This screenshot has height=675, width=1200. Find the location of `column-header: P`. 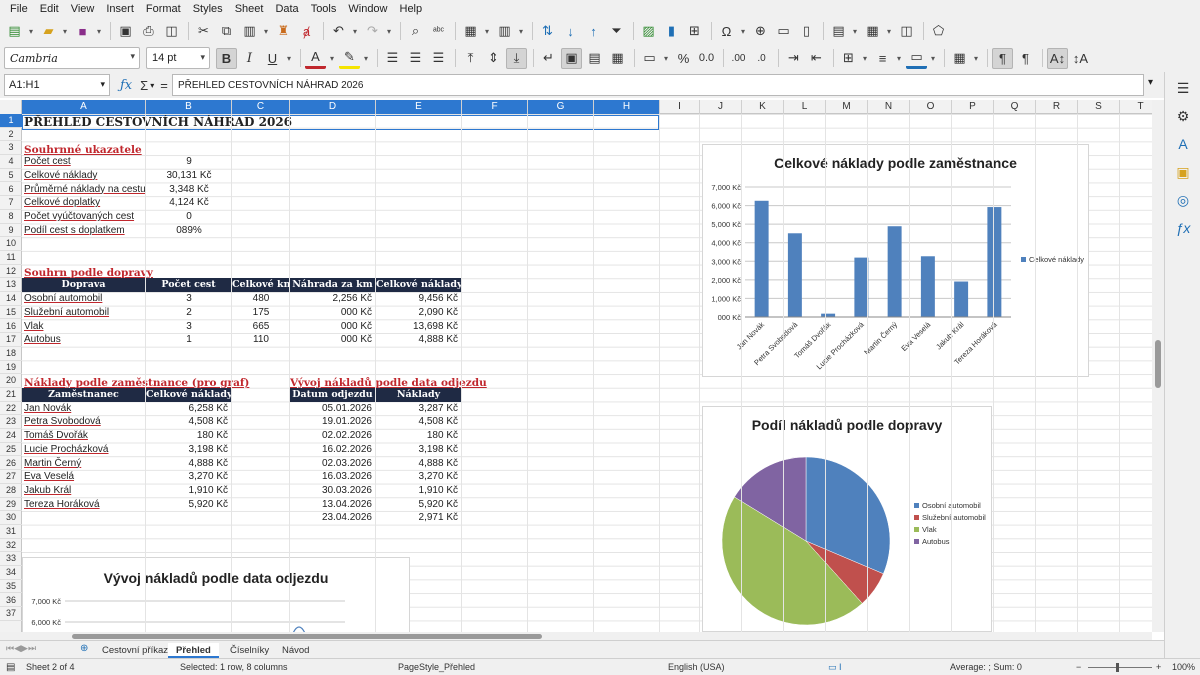

column-header: P is located at coordinates (973, 107).